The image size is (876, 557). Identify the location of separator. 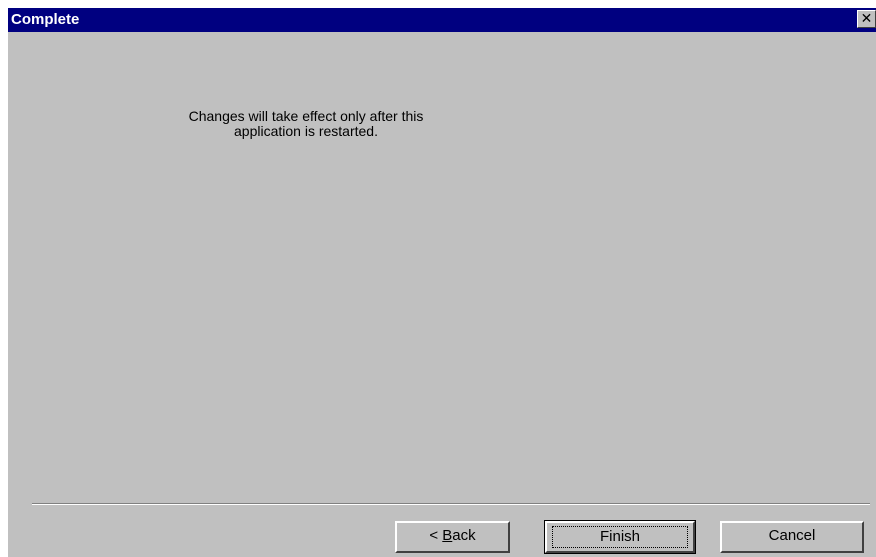
(451, 504).